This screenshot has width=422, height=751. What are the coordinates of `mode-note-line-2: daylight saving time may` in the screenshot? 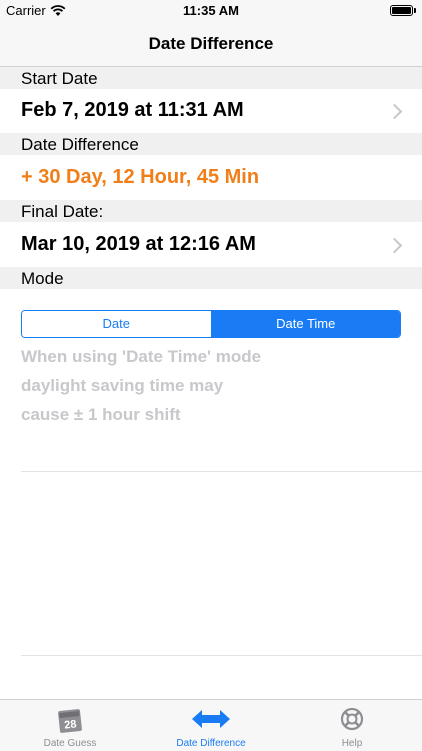 It's located at (122, 385).